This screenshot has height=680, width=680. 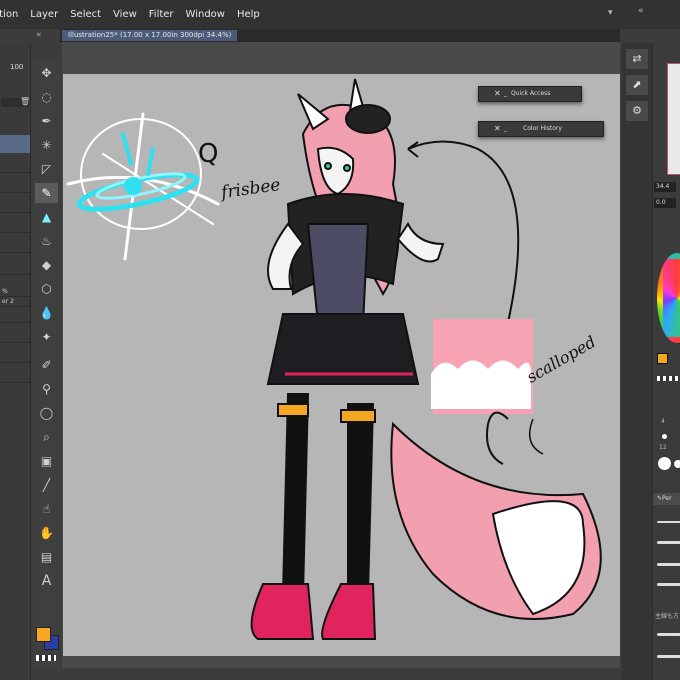 What do you see at coordinates (667, 616) in the screenshot?
I see `brush-jp-label: 主線も方` at bounding box center [667, 616].